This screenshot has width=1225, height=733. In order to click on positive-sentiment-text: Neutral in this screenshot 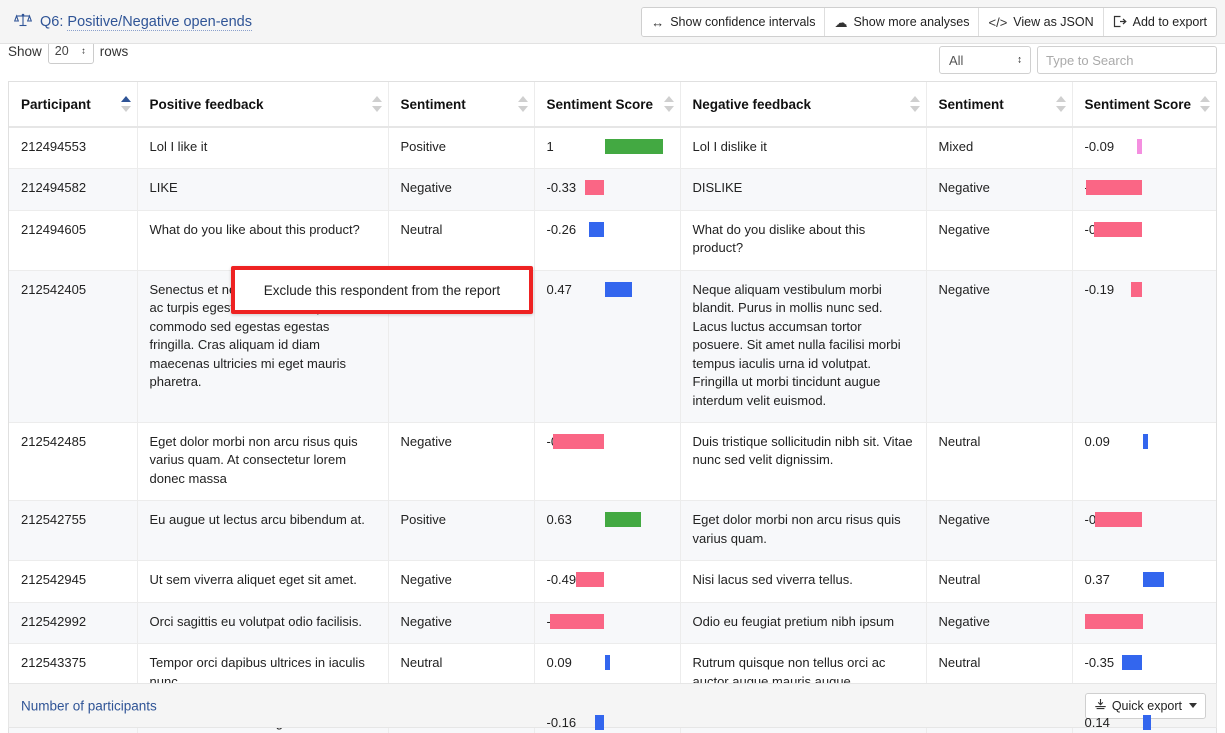, I will do `click(421, 663)`.